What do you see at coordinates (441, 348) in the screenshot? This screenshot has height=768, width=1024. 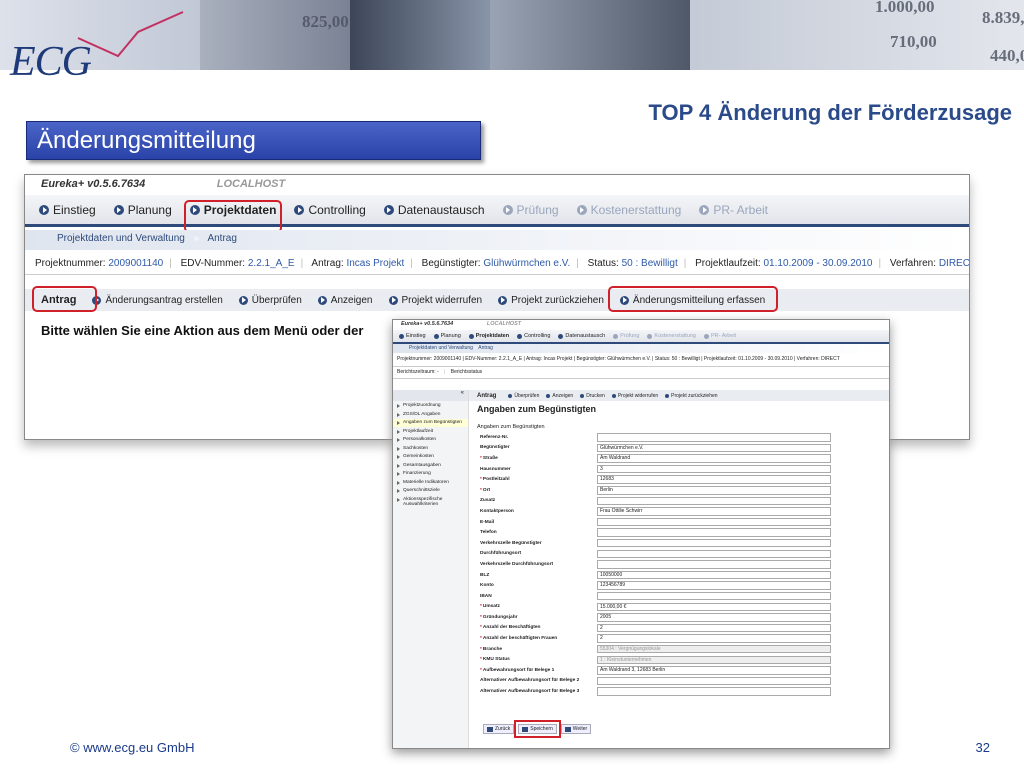 I see `sub-breadcrumb-part: Projektdaten und Verwaltung` at bounding box center [441, 348].